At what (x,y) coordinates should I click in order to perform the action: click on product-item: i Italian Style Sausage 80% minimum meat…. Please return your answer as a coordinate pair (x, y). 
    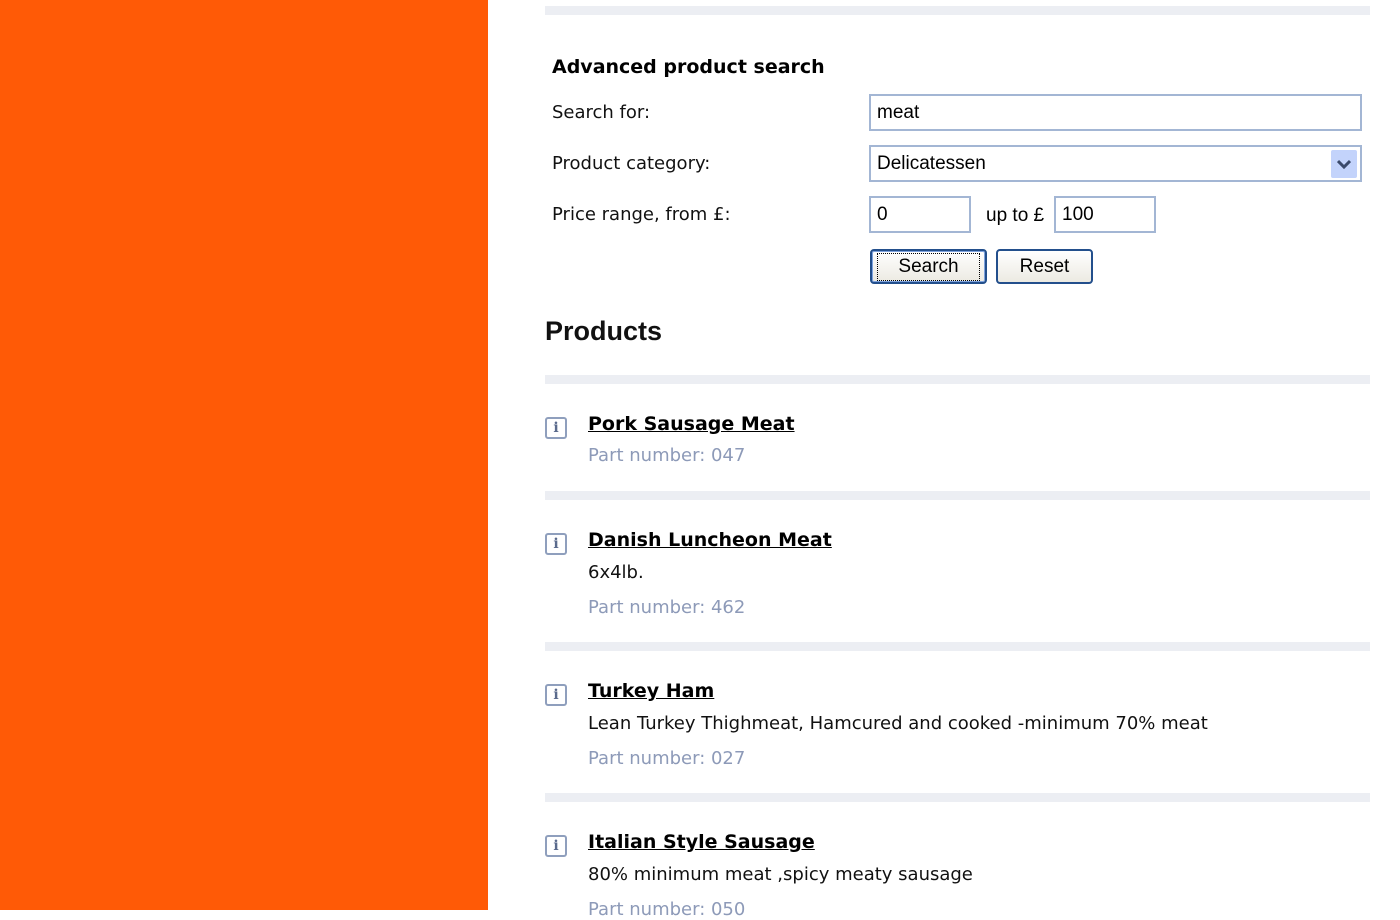
    Looking at the image, I should click on (957, 856).